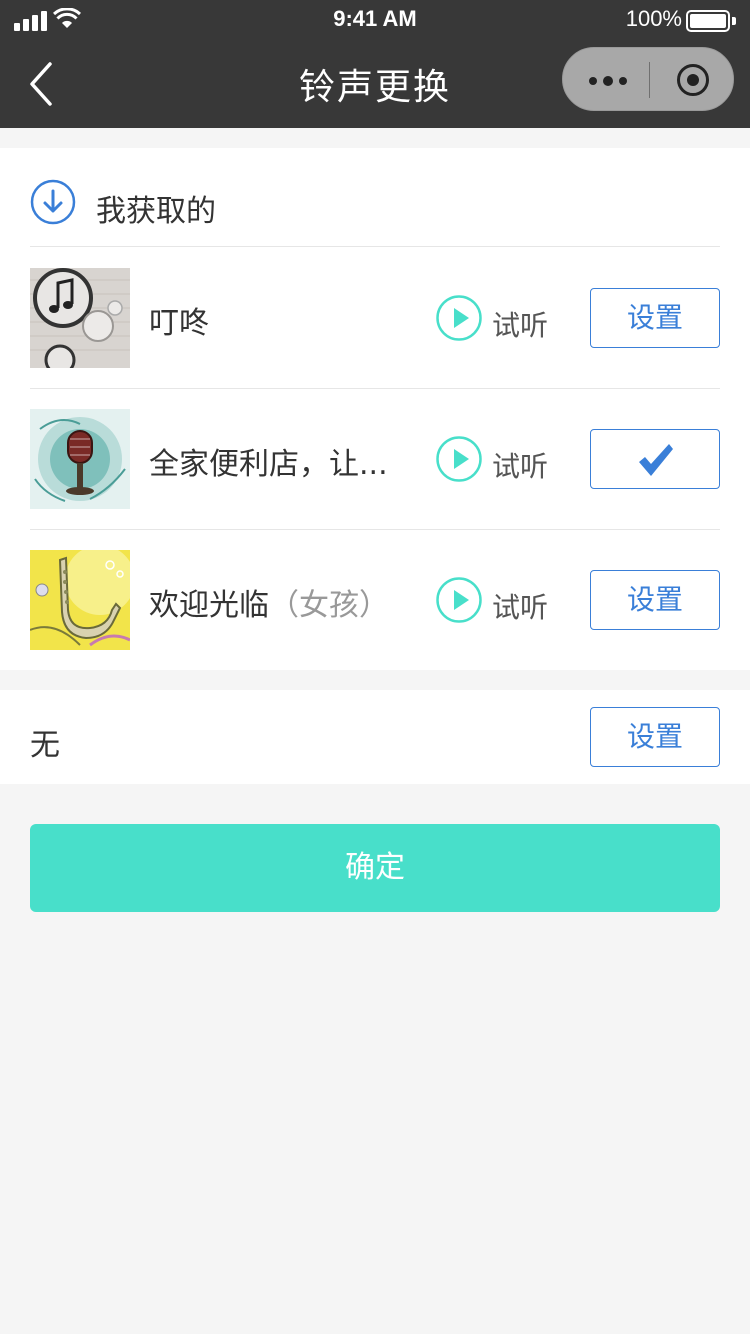 The width and height of the screenshot is (750, 1334). I want to click on list-item: 全家便利店，让... 试听, so click(375, 459).